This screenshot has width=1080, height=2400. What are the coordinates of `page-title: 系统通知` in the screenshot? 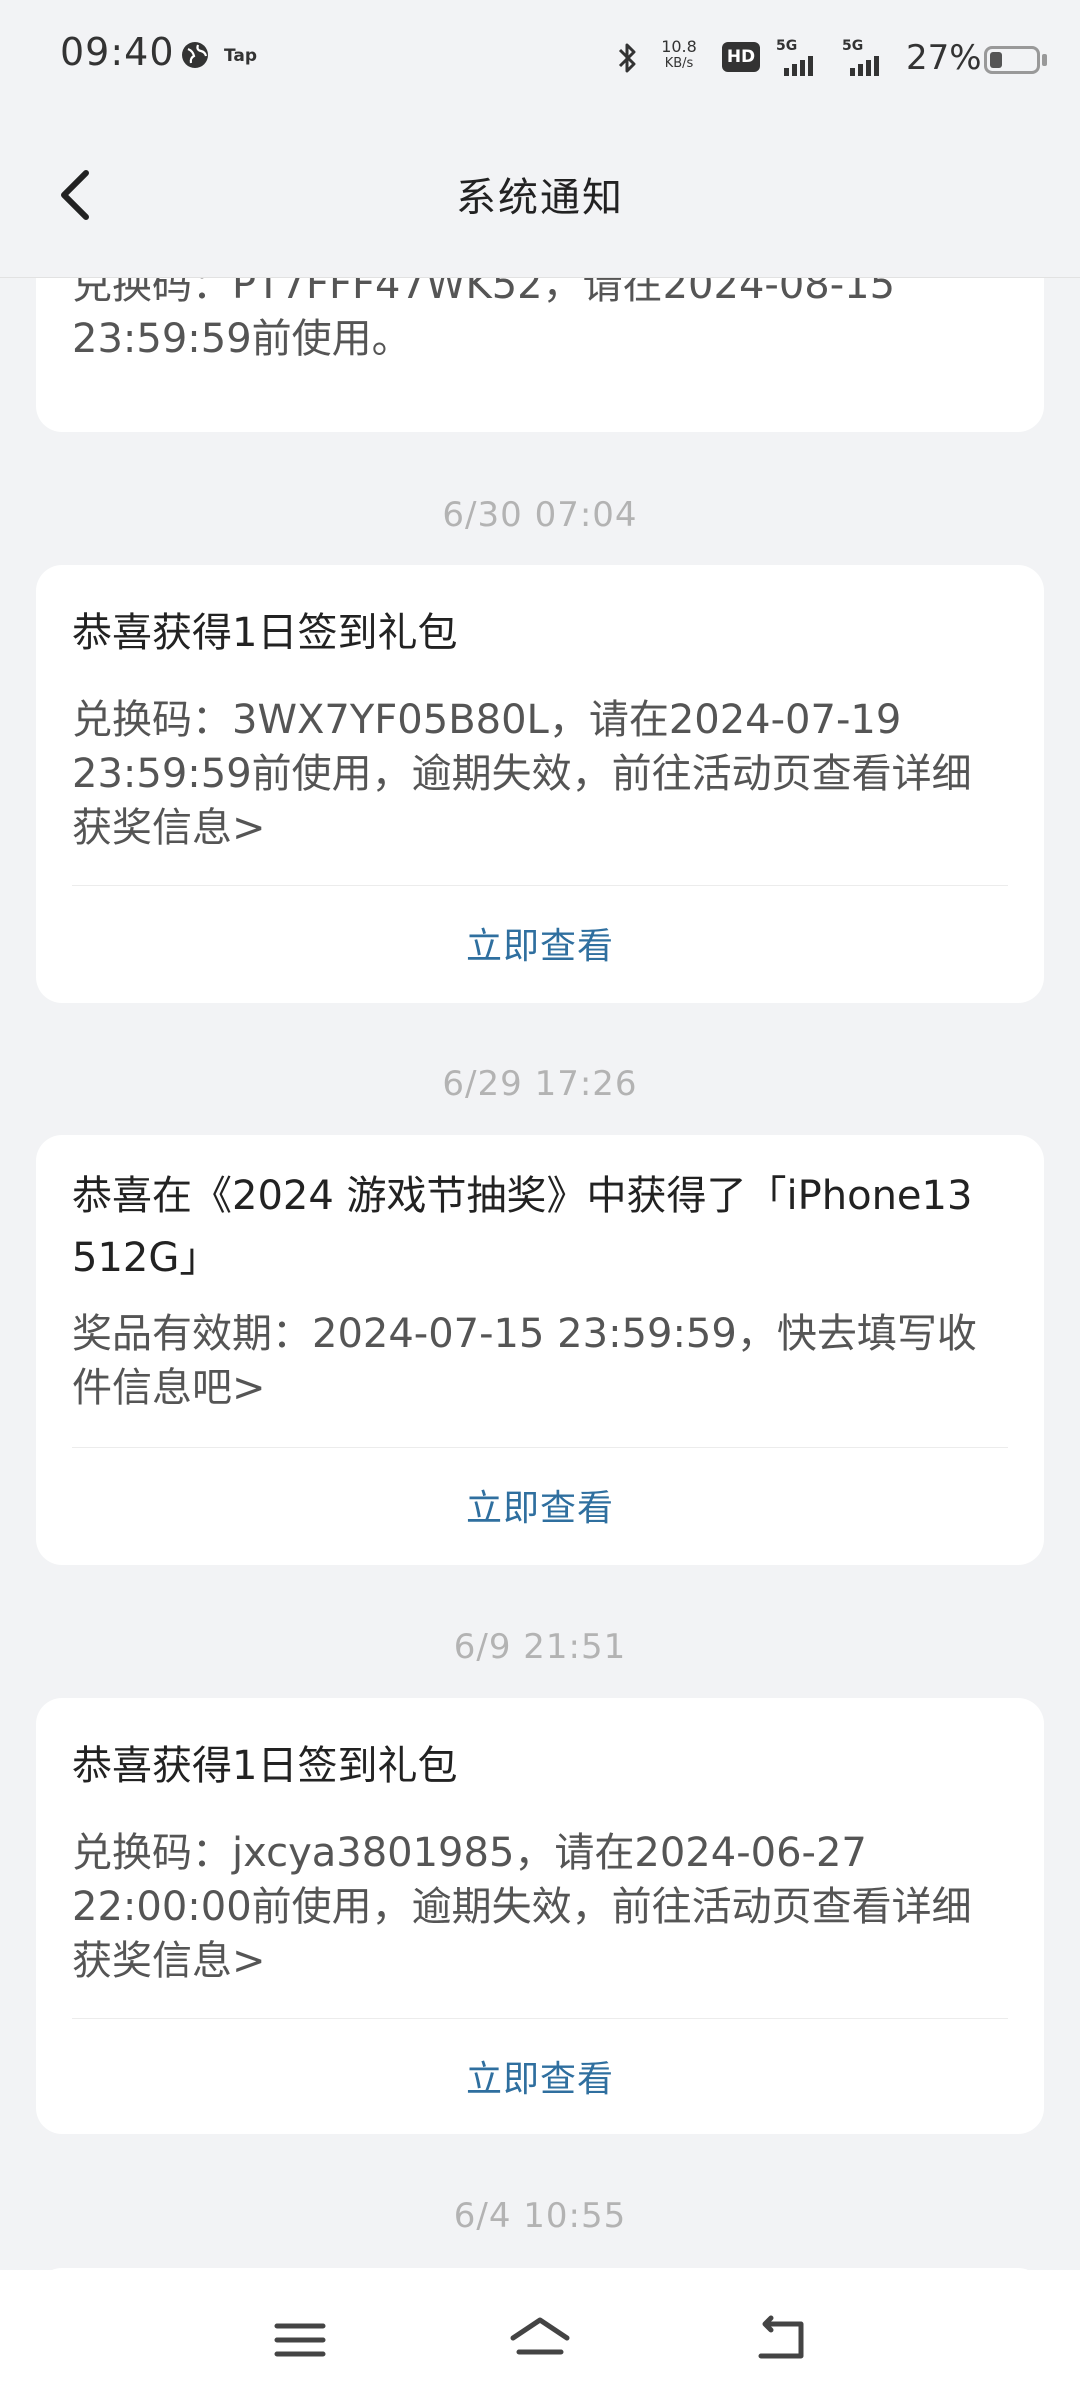 It's located at (540, 198).